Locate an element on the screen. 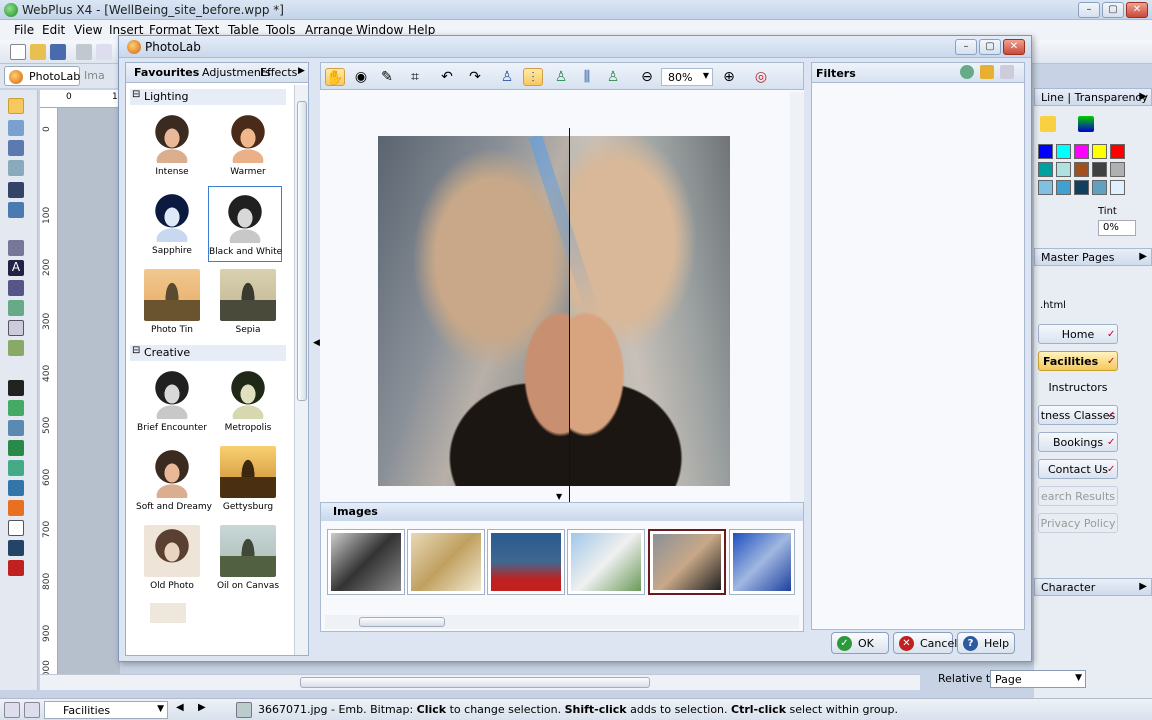 This screenshot has height=720, width=1152. filter-gettysburg: Gettysburg is located at coordinates (248, 480).